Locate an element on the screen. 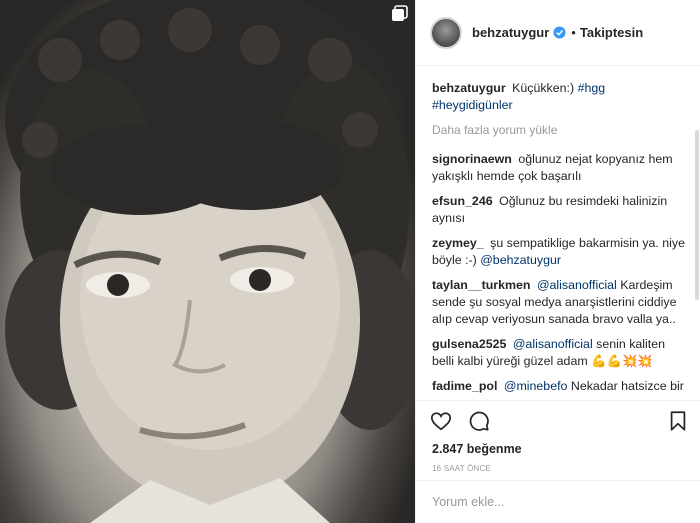  follow-state-button: Takiptesin is located at coordinates (611, 32).